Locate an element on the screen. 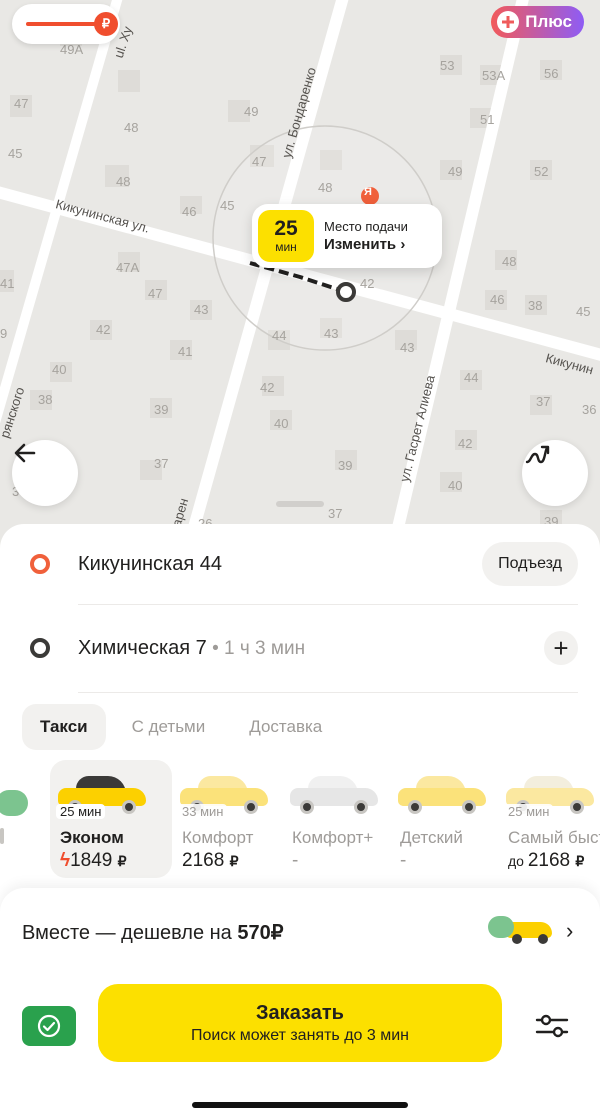 The image size is (600, 1120). pickup-point-bubble: 25 мин Место подачи Изменить › is located at coordinates (347, 236).